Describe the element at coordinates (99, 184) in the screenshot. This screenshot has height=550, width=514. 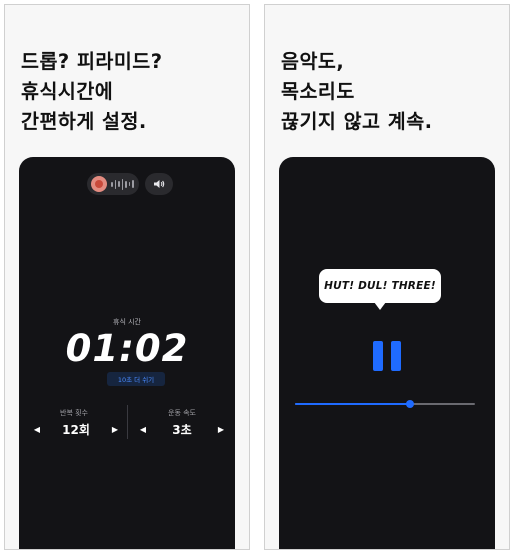
I see `avatar` at that location.